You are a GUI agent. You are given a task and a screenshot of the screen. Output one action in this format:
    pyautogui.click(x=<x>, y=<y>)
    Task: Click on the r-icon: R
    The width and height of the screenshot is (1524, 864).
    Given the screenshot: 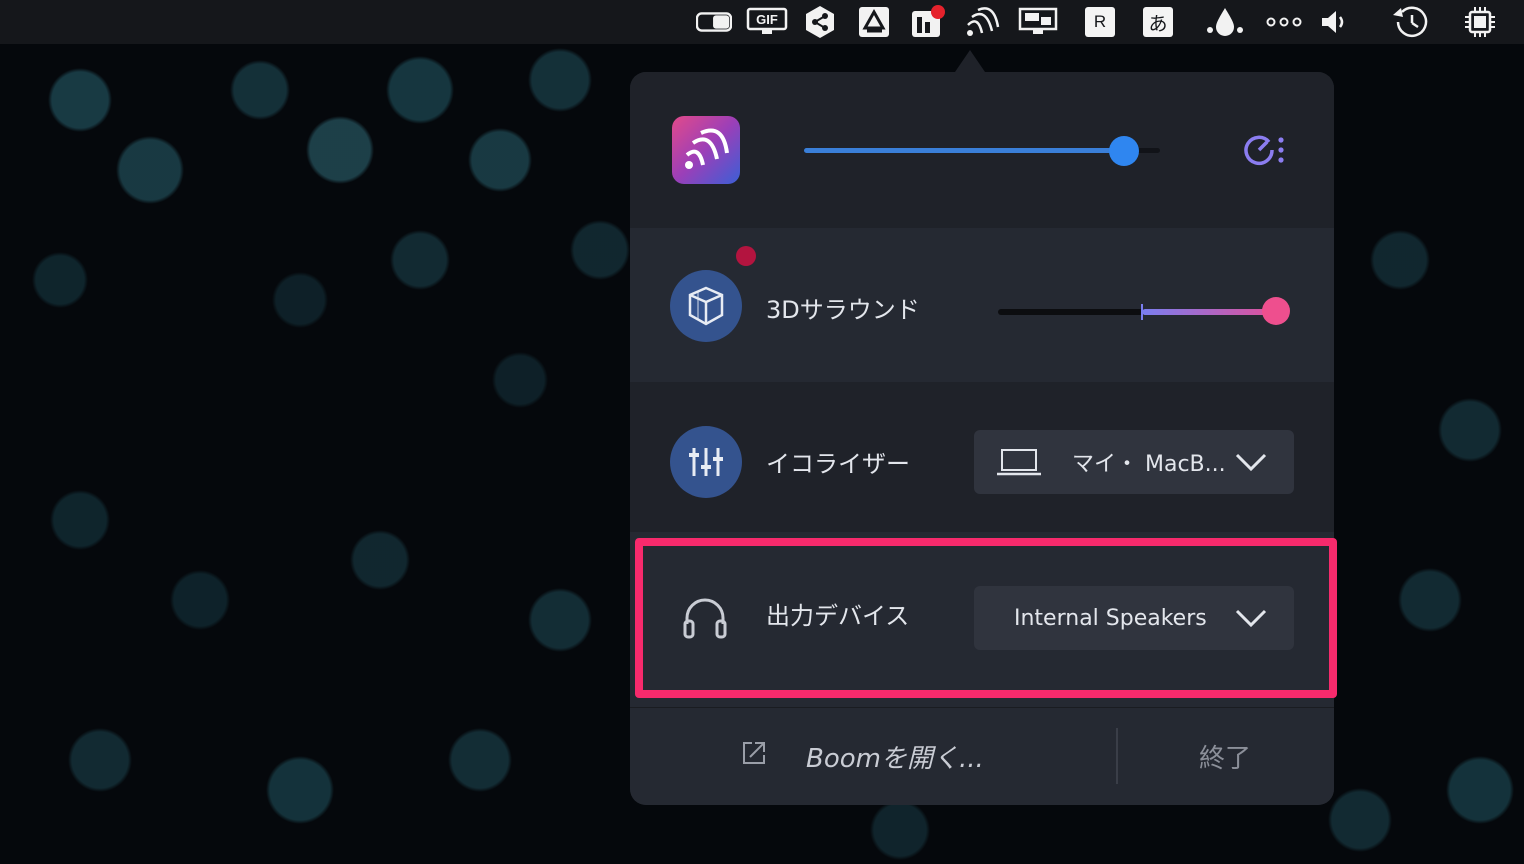 What is the action you would take?
    pyautogui.click(x=1100, y=22)
    